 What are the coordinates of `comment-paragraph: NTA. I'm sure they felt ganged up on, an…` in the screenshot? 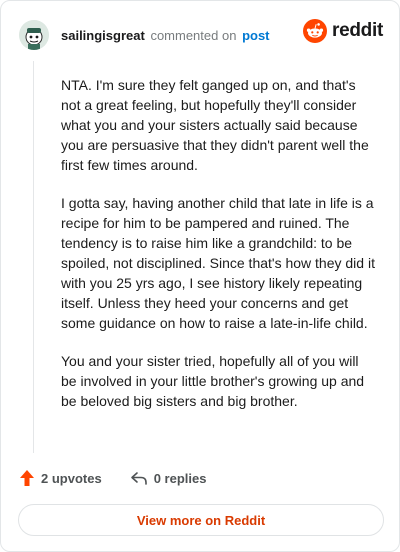 It's located at (215, 125).